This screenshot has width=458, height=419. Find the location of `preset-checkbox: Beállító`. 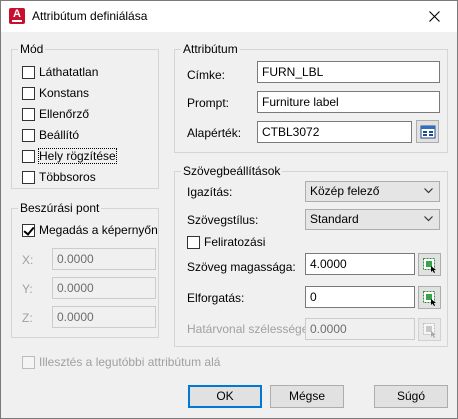

preset-checkbox: Beállító is located at coordinates (50, 135).